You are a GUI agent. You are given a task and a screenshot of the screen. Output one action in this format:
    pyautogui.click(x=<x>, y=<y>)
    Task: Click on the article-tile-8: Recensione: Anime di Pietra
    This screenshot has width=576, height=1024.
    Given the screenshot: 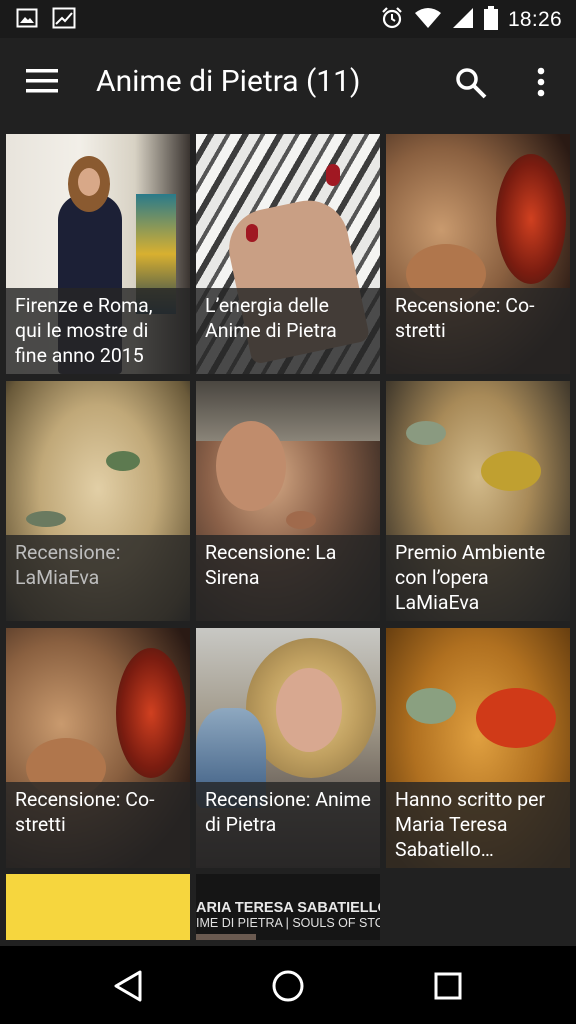 What is the action you would take?
    pyautogui.click(x=288, y=748)
    